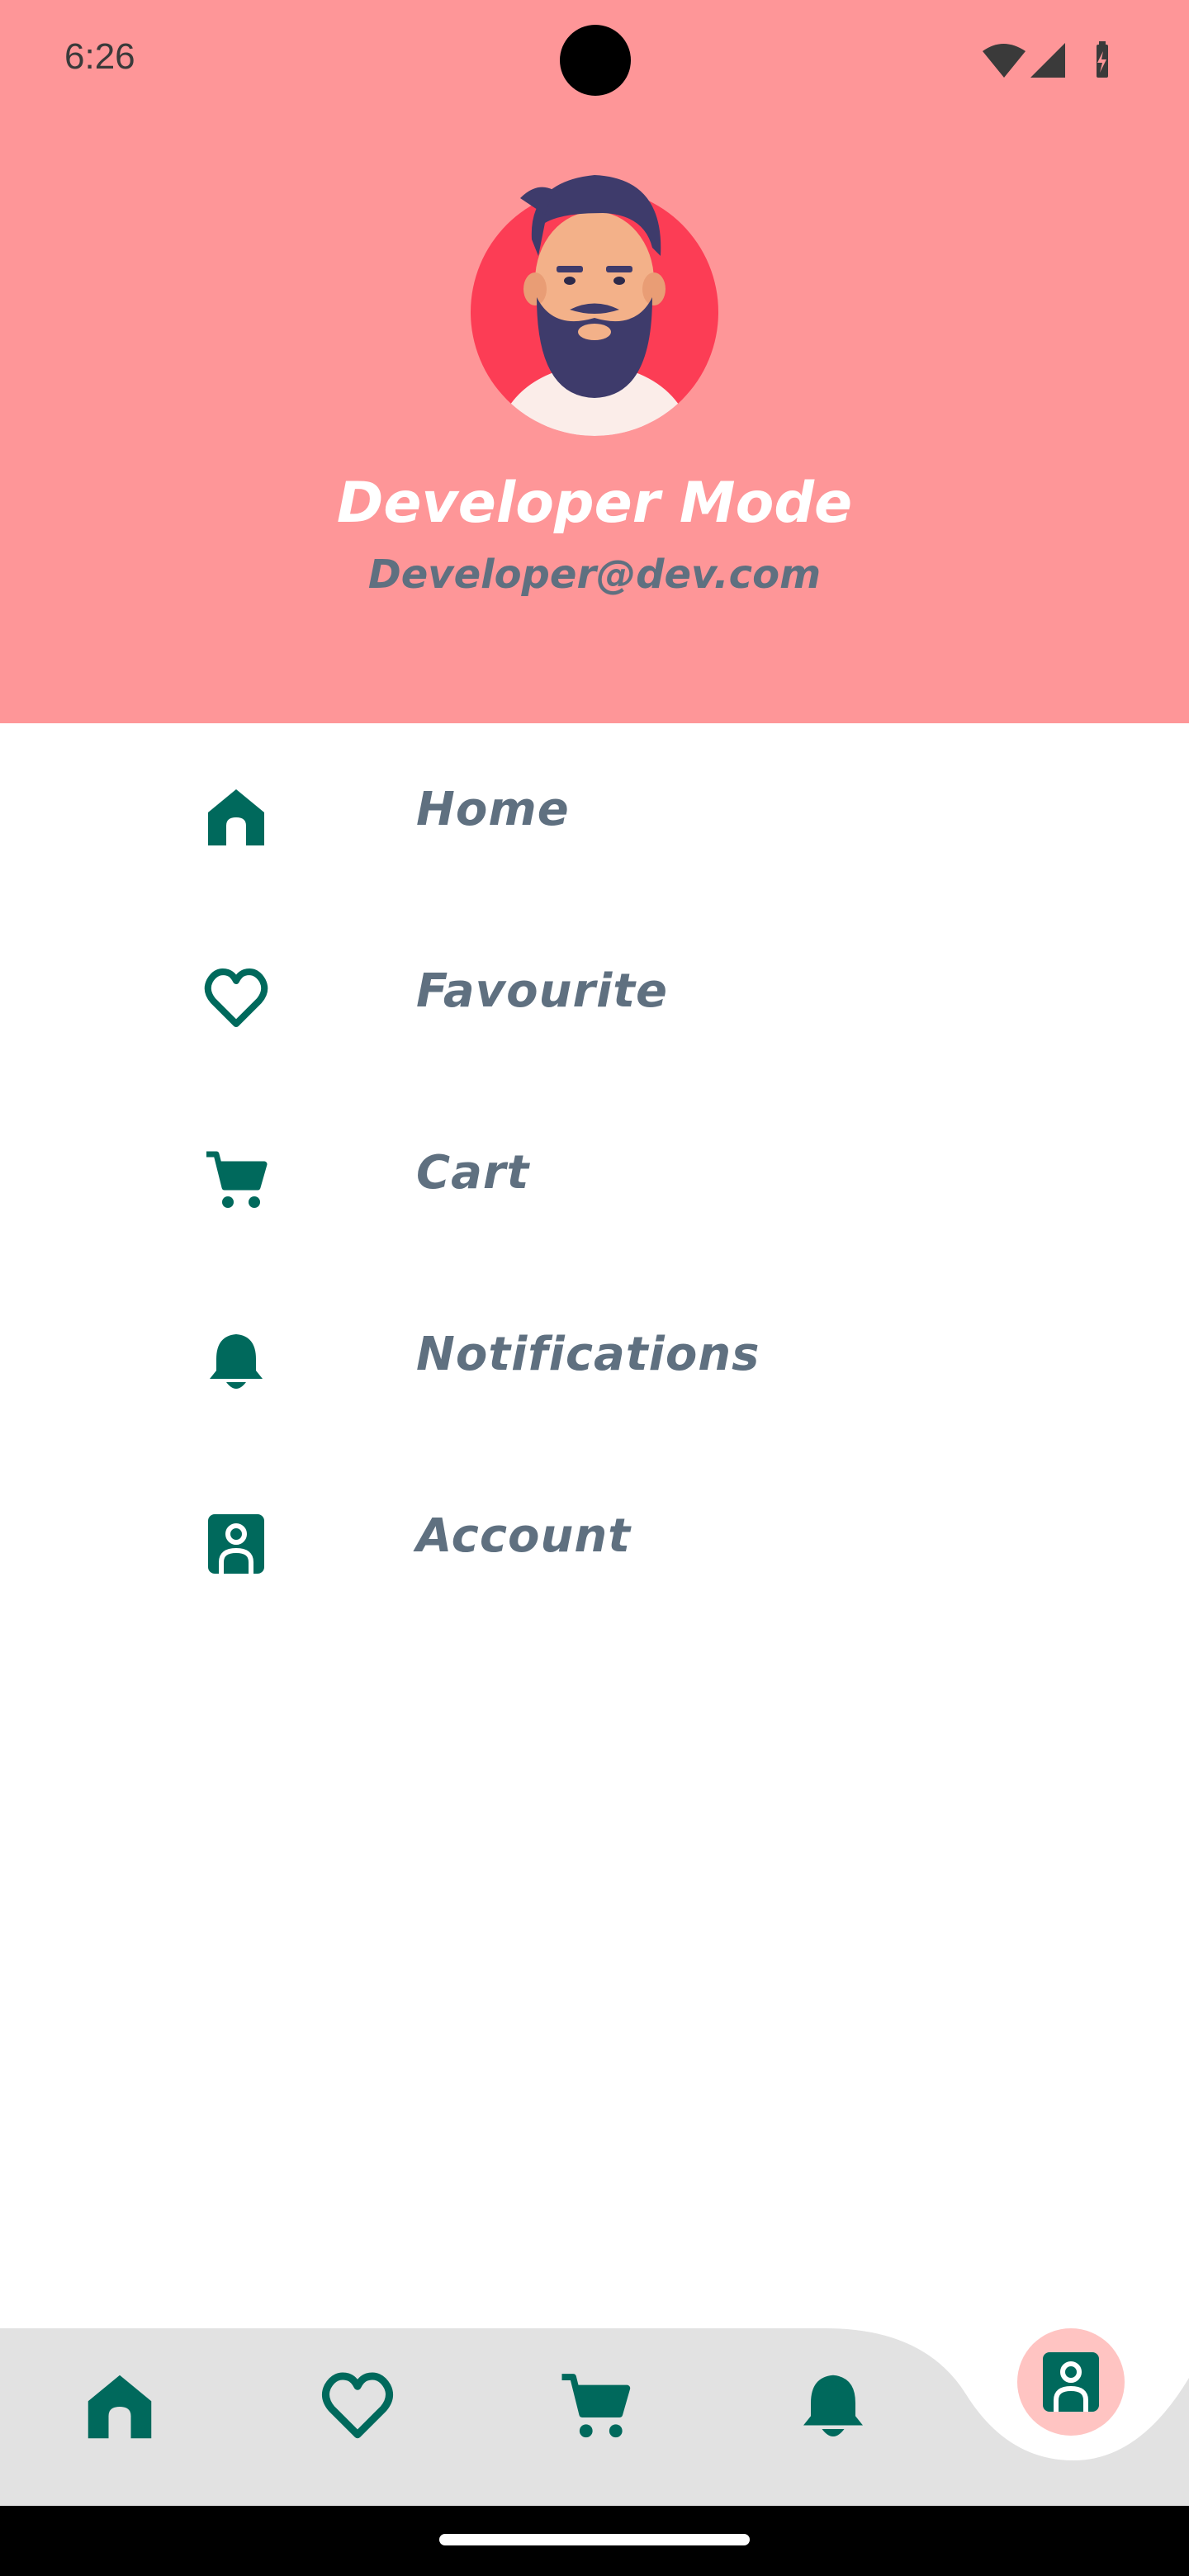 This screenshot has width=1189, height=2576. What do you see at coordinates (99, 56) in the screenshot?
I see `status-time: 6:26` at bounding box center [99, 56].